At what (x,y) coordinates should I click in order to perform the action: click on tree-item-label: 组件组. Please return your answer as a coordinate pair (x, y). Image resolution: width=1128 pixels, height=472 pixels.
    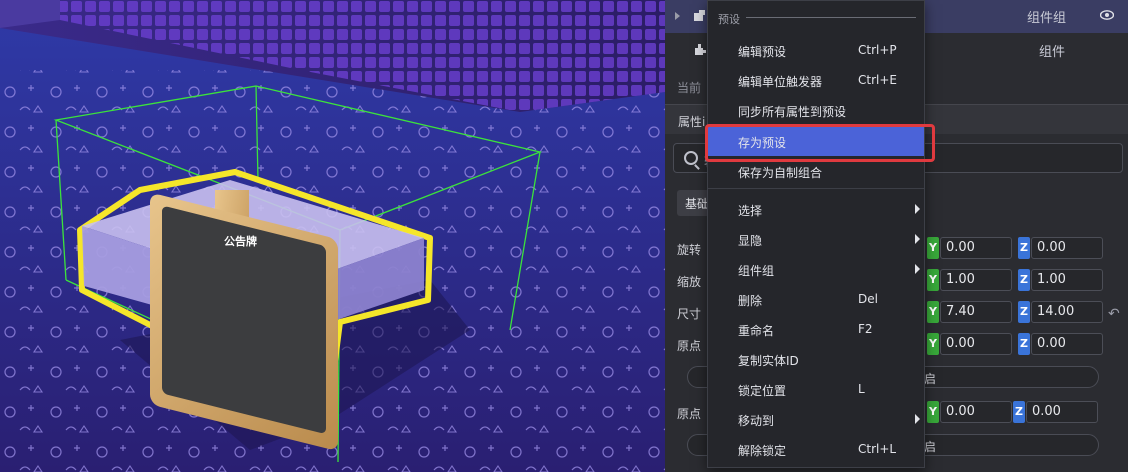
    Looking at the image, I should click on (1047, 18).